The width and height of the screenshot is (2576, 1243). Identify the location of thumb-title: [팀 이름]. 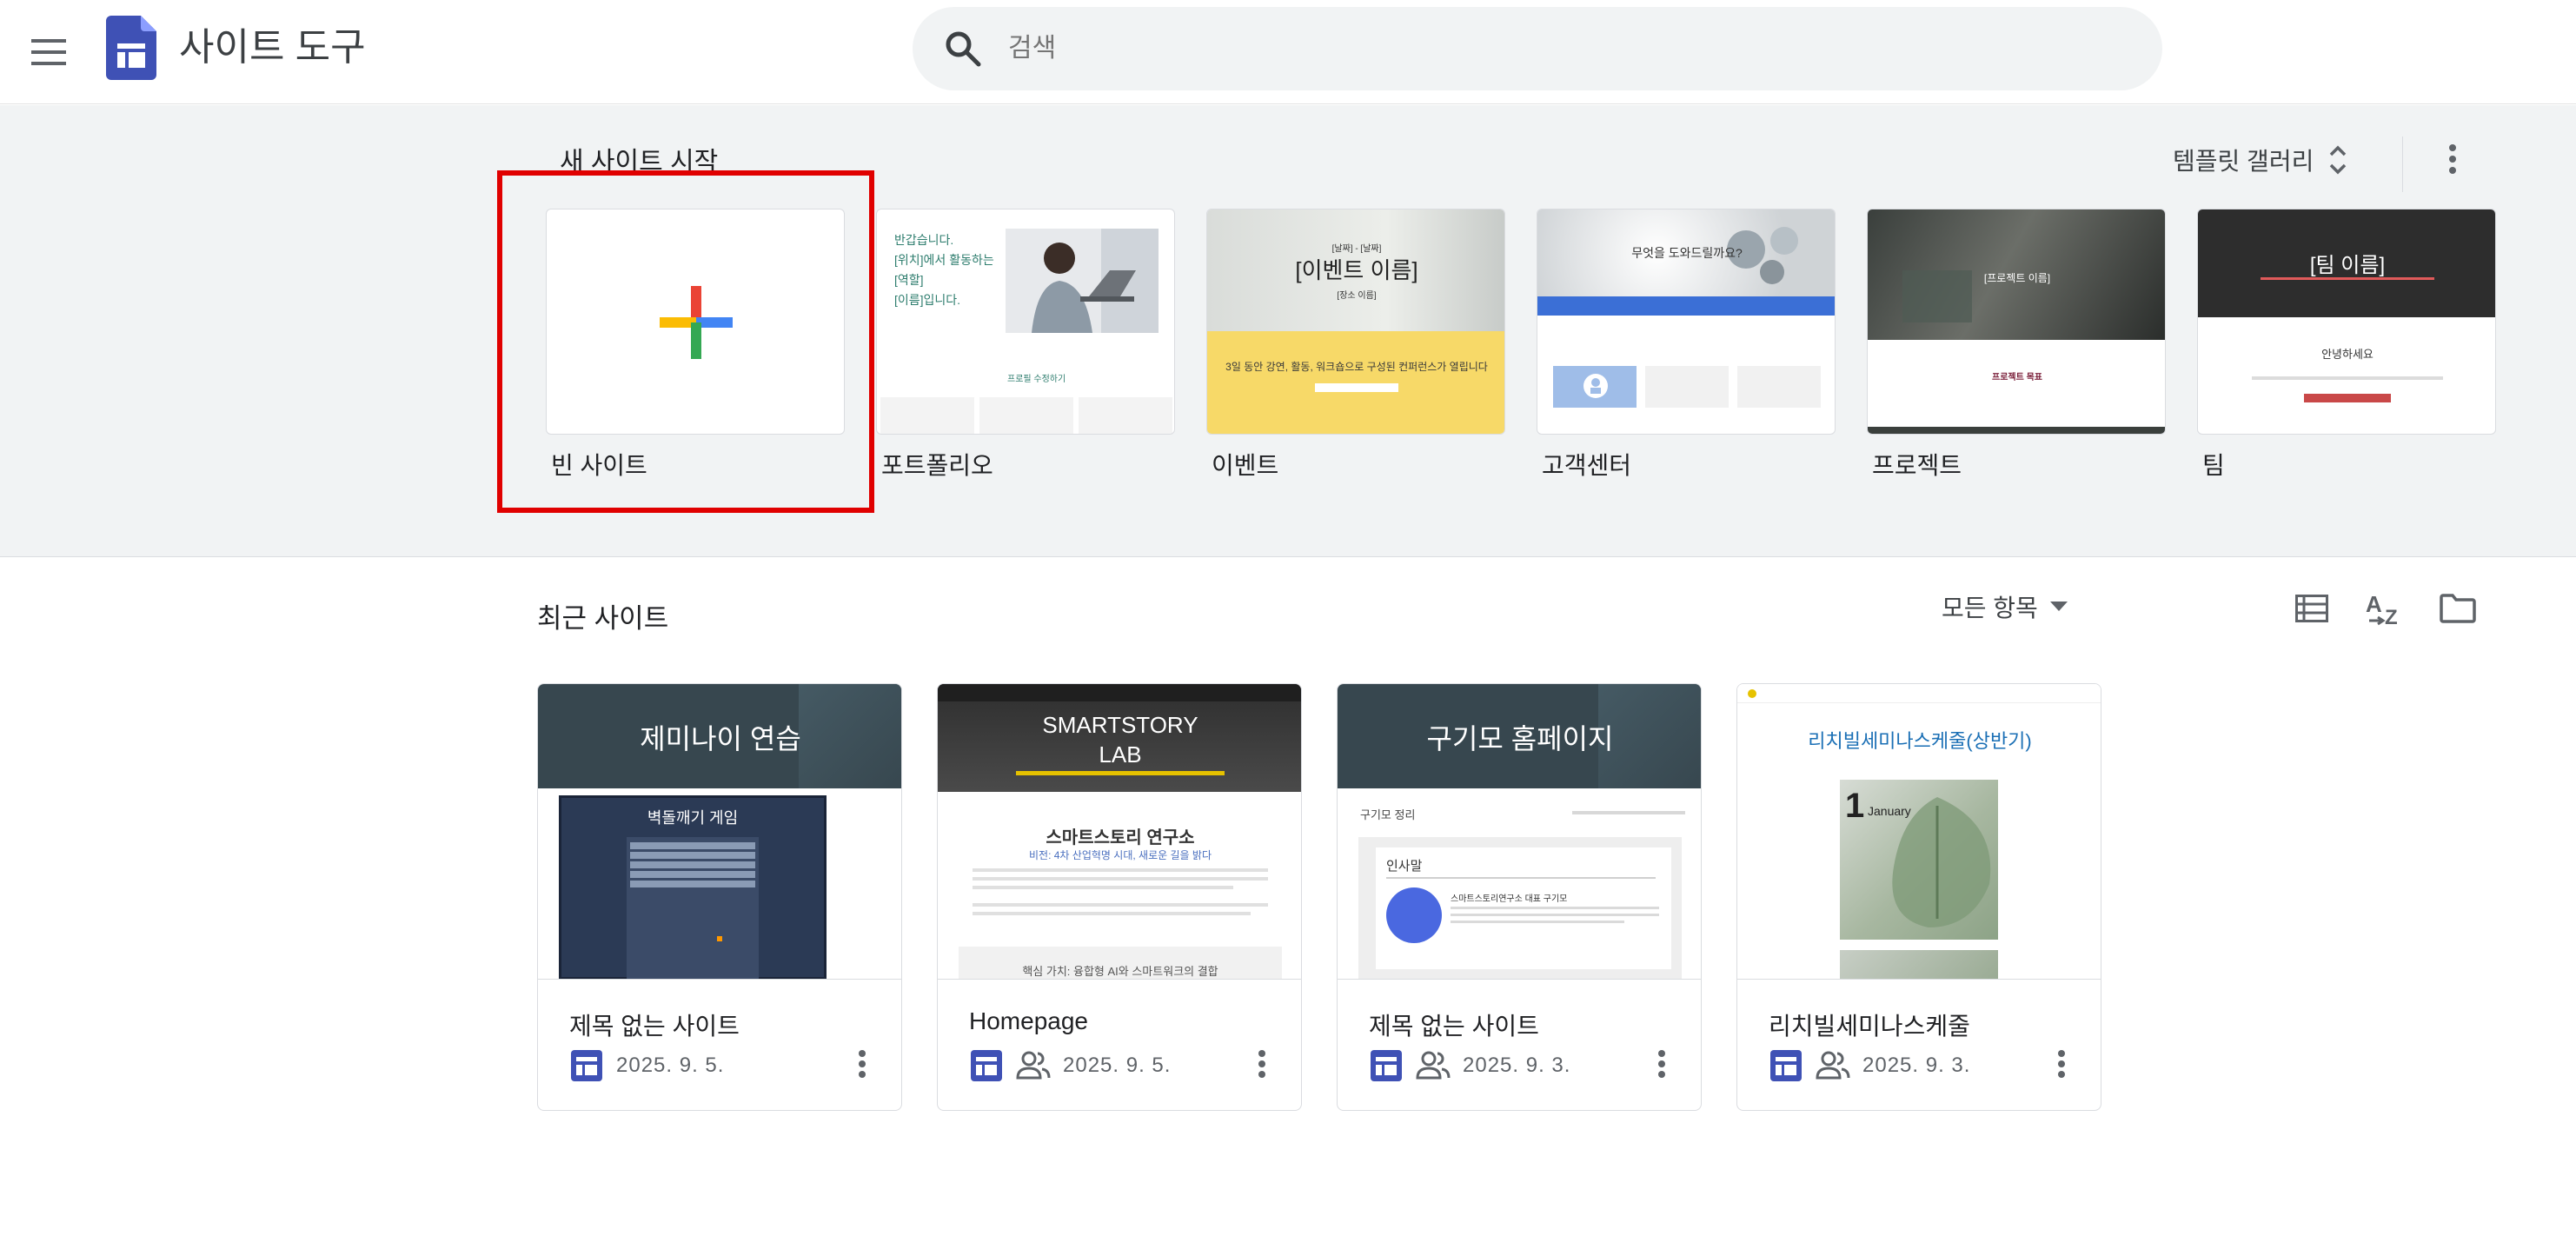
(2347, 265).